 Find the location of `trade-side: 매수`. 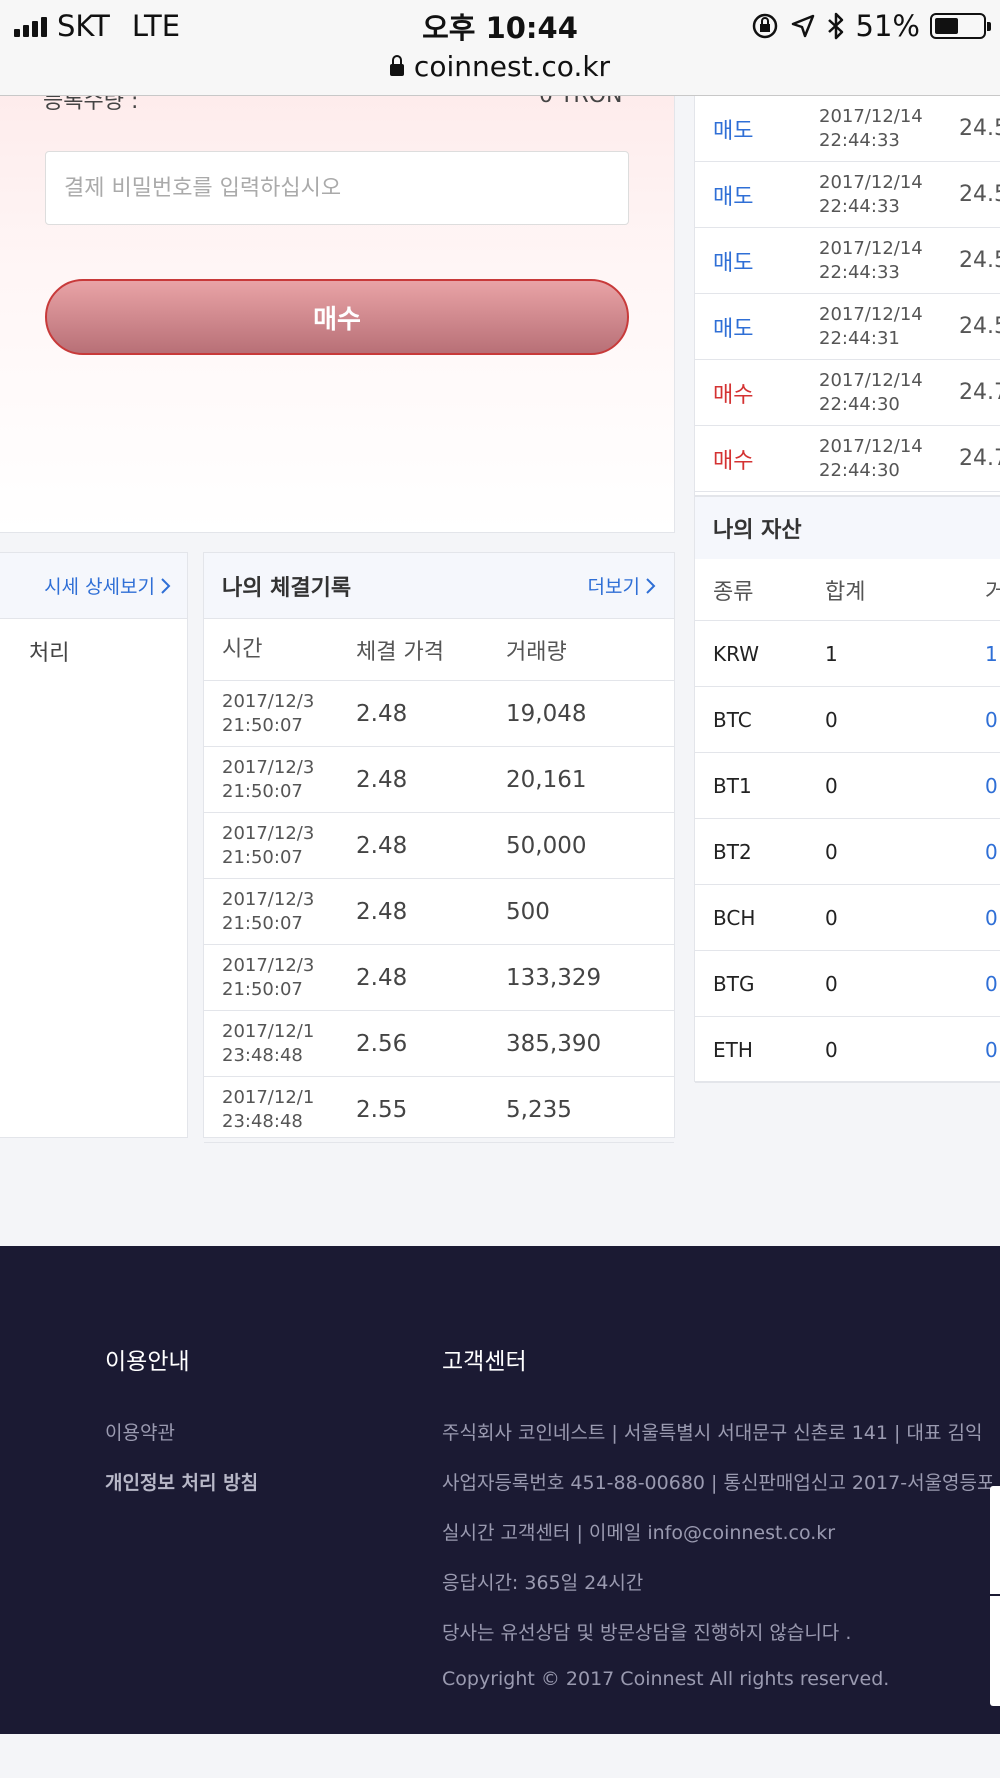

trade-side: 매수 is located at coordinates (733, 461).